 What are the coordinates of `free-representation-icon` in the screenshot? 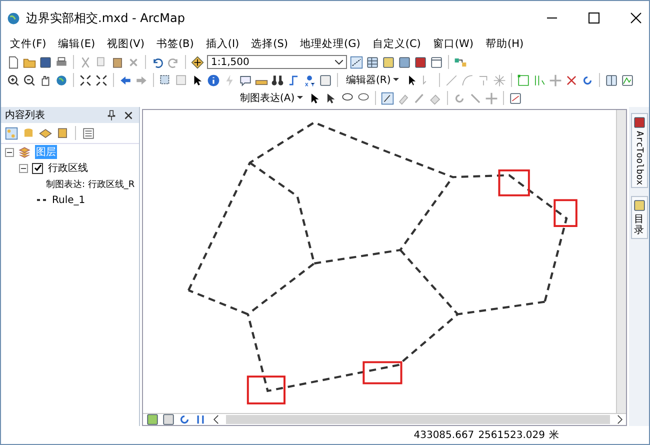 It's located at (387, 98).